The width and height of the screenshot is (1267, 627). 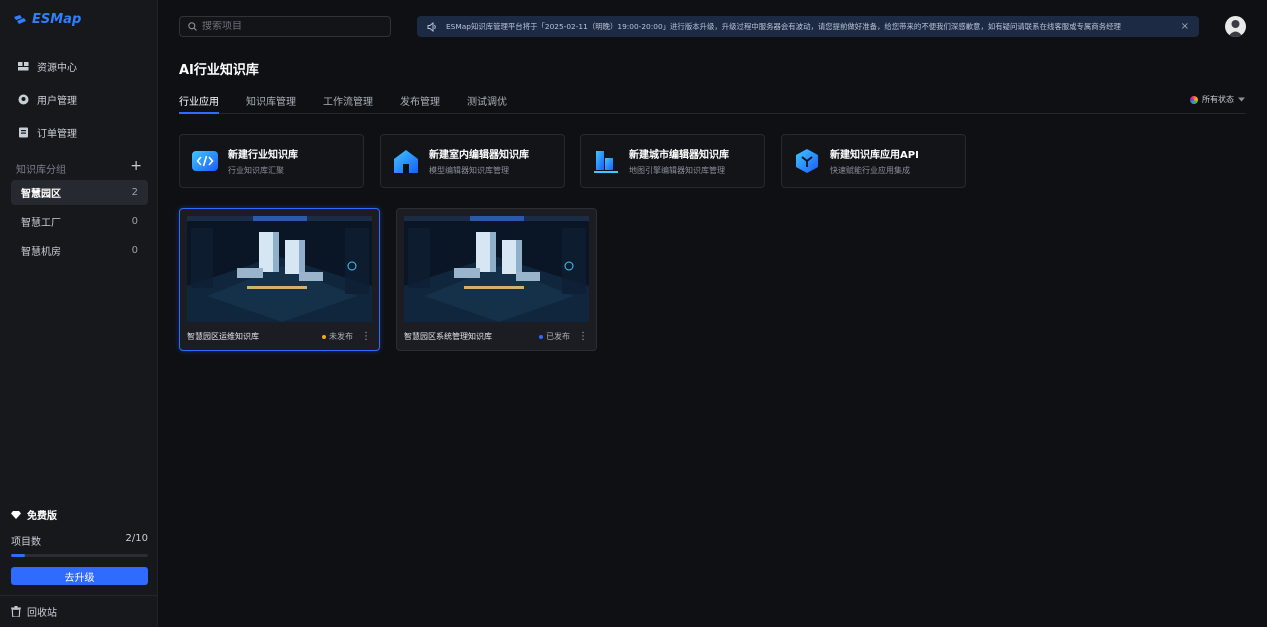 I want to click on quota-progress-bar, so click(x=79, y=555).